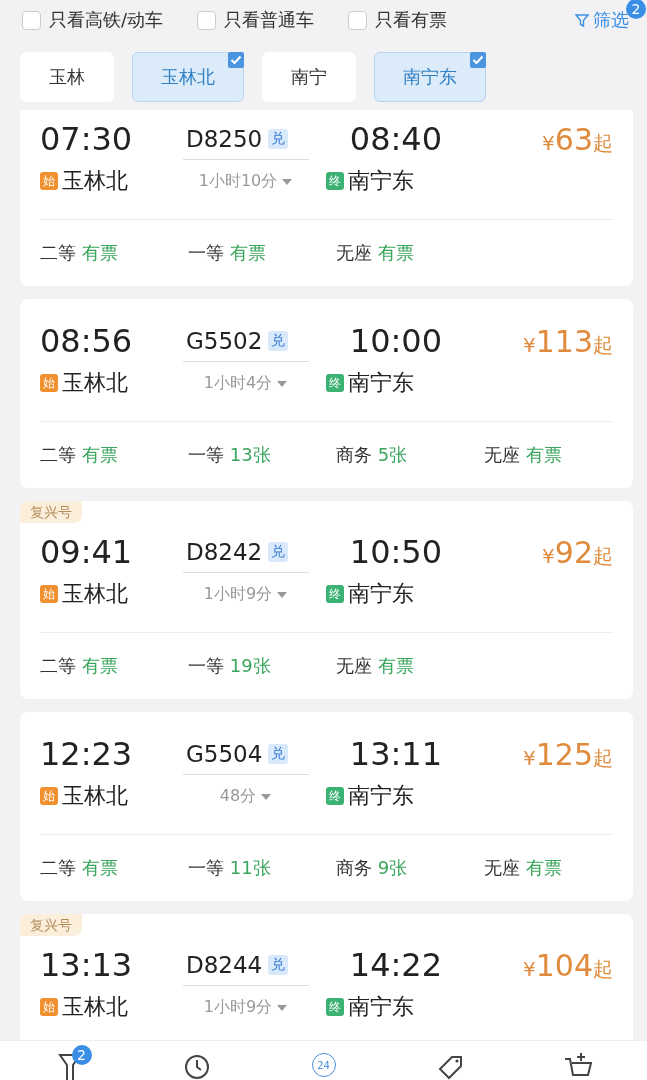  I want to click on departure-time: 09:41, so click(87, 552).